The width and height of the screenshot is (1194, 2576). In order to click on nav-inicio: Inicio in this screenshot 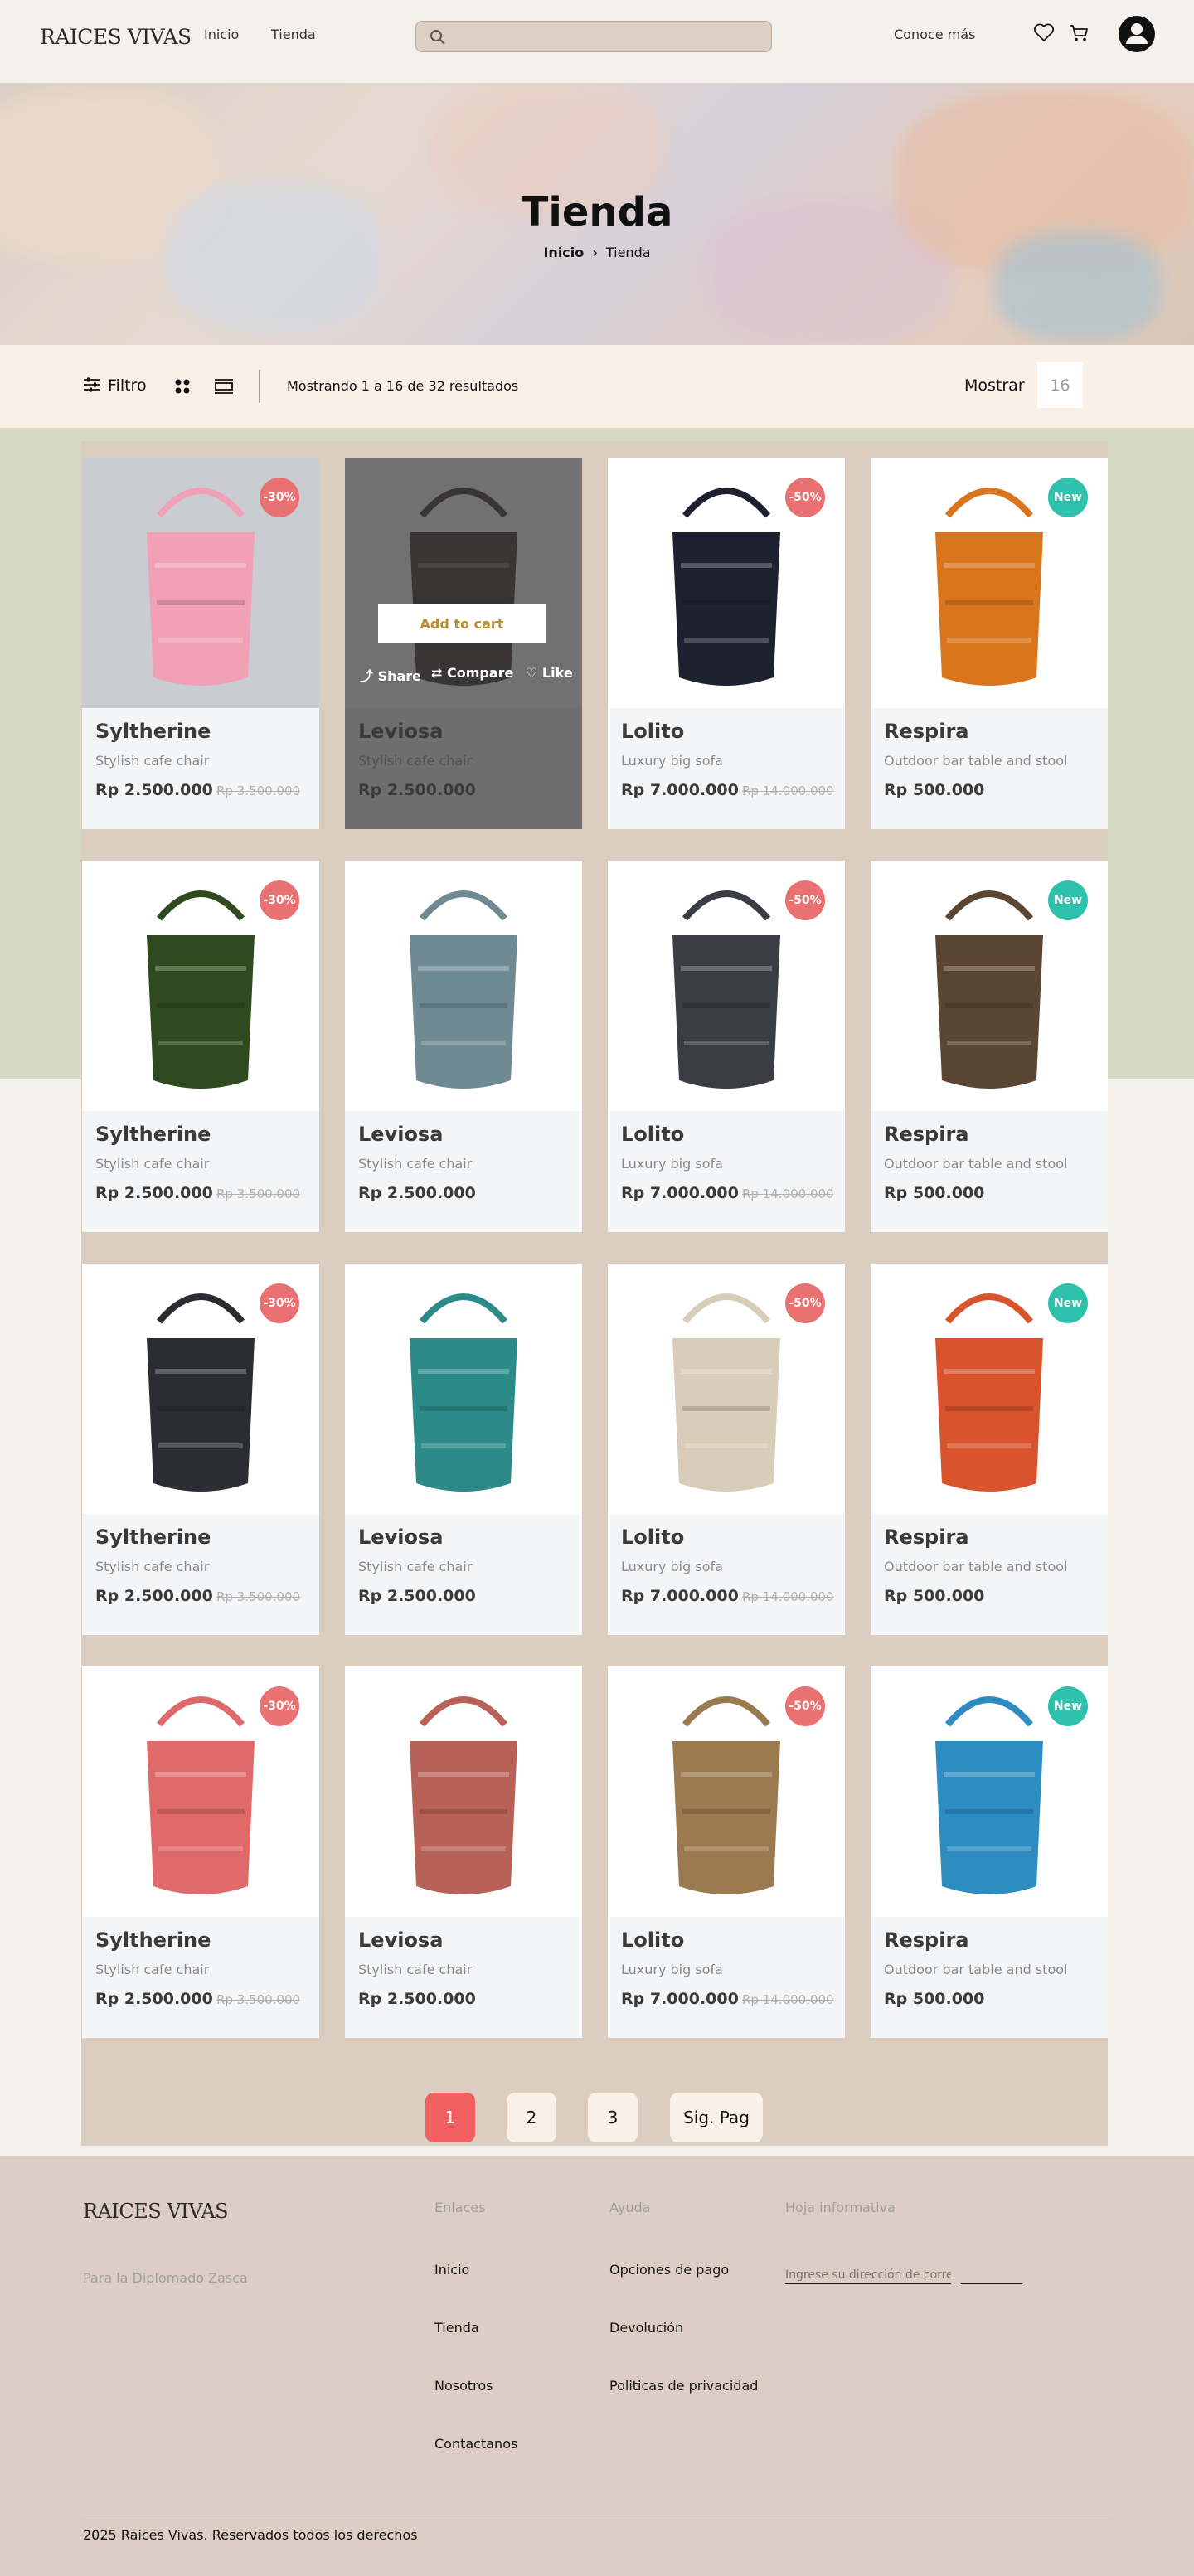, I will do `click(222, 34)`.